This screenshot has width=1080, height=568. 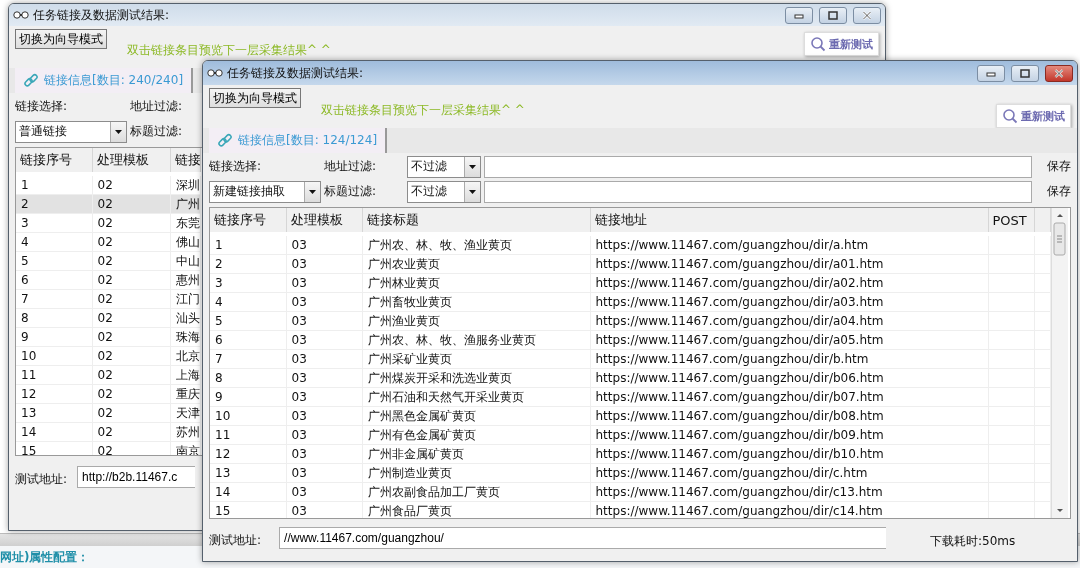 What do you see at coordinates (789, 264) in the screenshot?
I see `table-cell: https://www.11467.com/guangzhou/dir/a01.htm` at bounding box center [789, 264].